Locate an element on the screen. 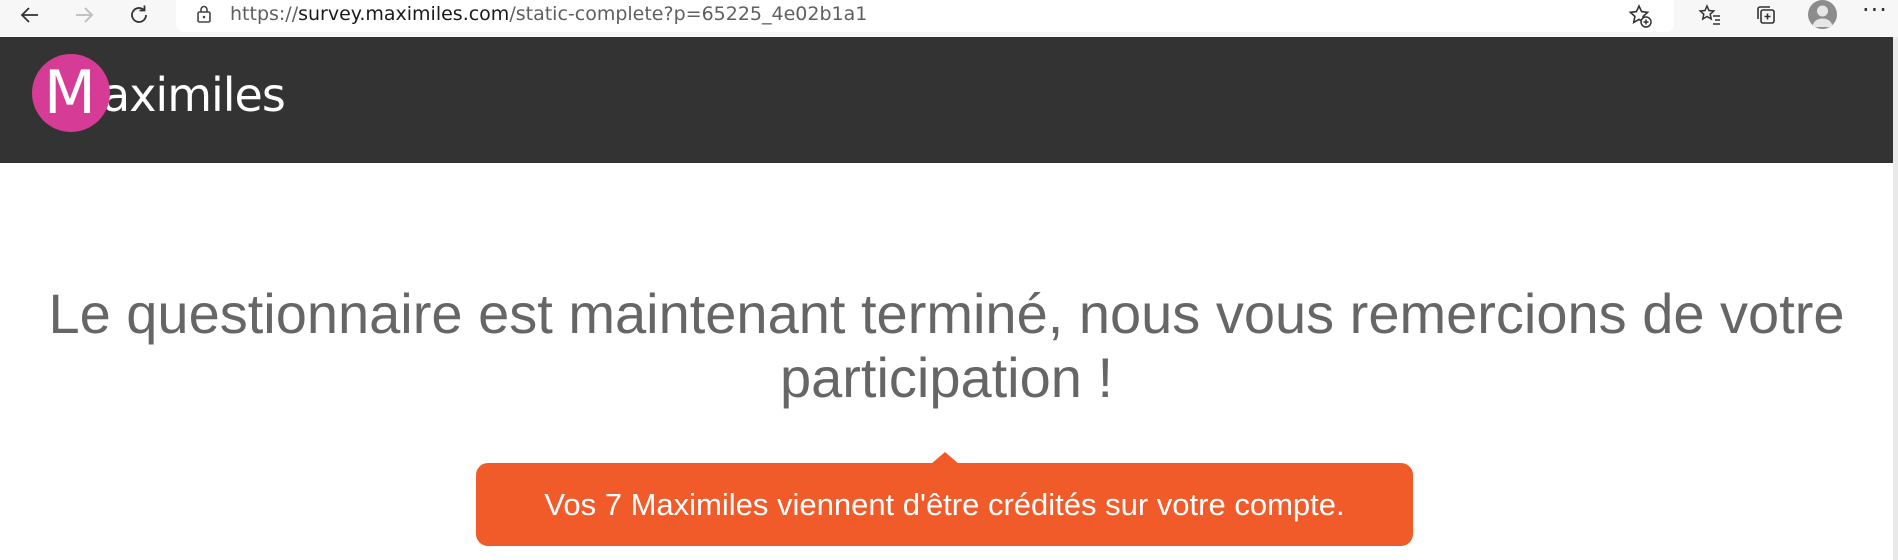 This screenshot has width=1898, height=560. forward-button is located at coordinates (84, 15).